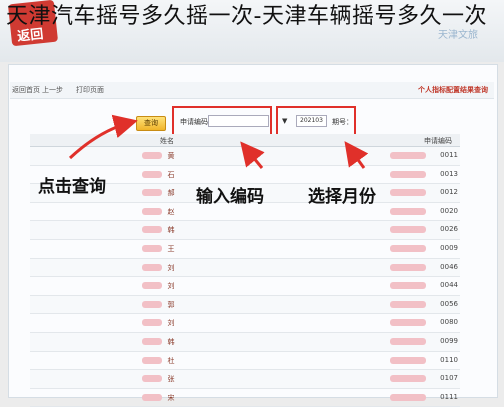 Image resolution: width=504 pixels, height=407 pixels. I want to click on annotation-click-query: 点击查询, so click(72, 187).